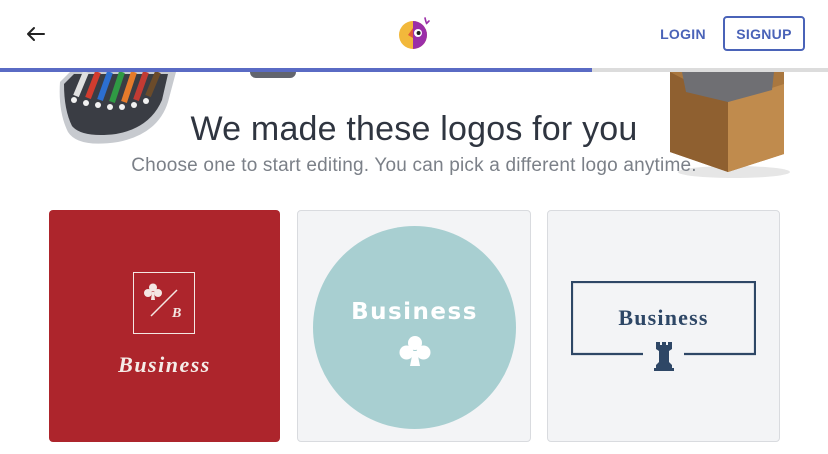 This screenshot has height=454, width=828. I want to click on logo-circle, so click(414, 327).